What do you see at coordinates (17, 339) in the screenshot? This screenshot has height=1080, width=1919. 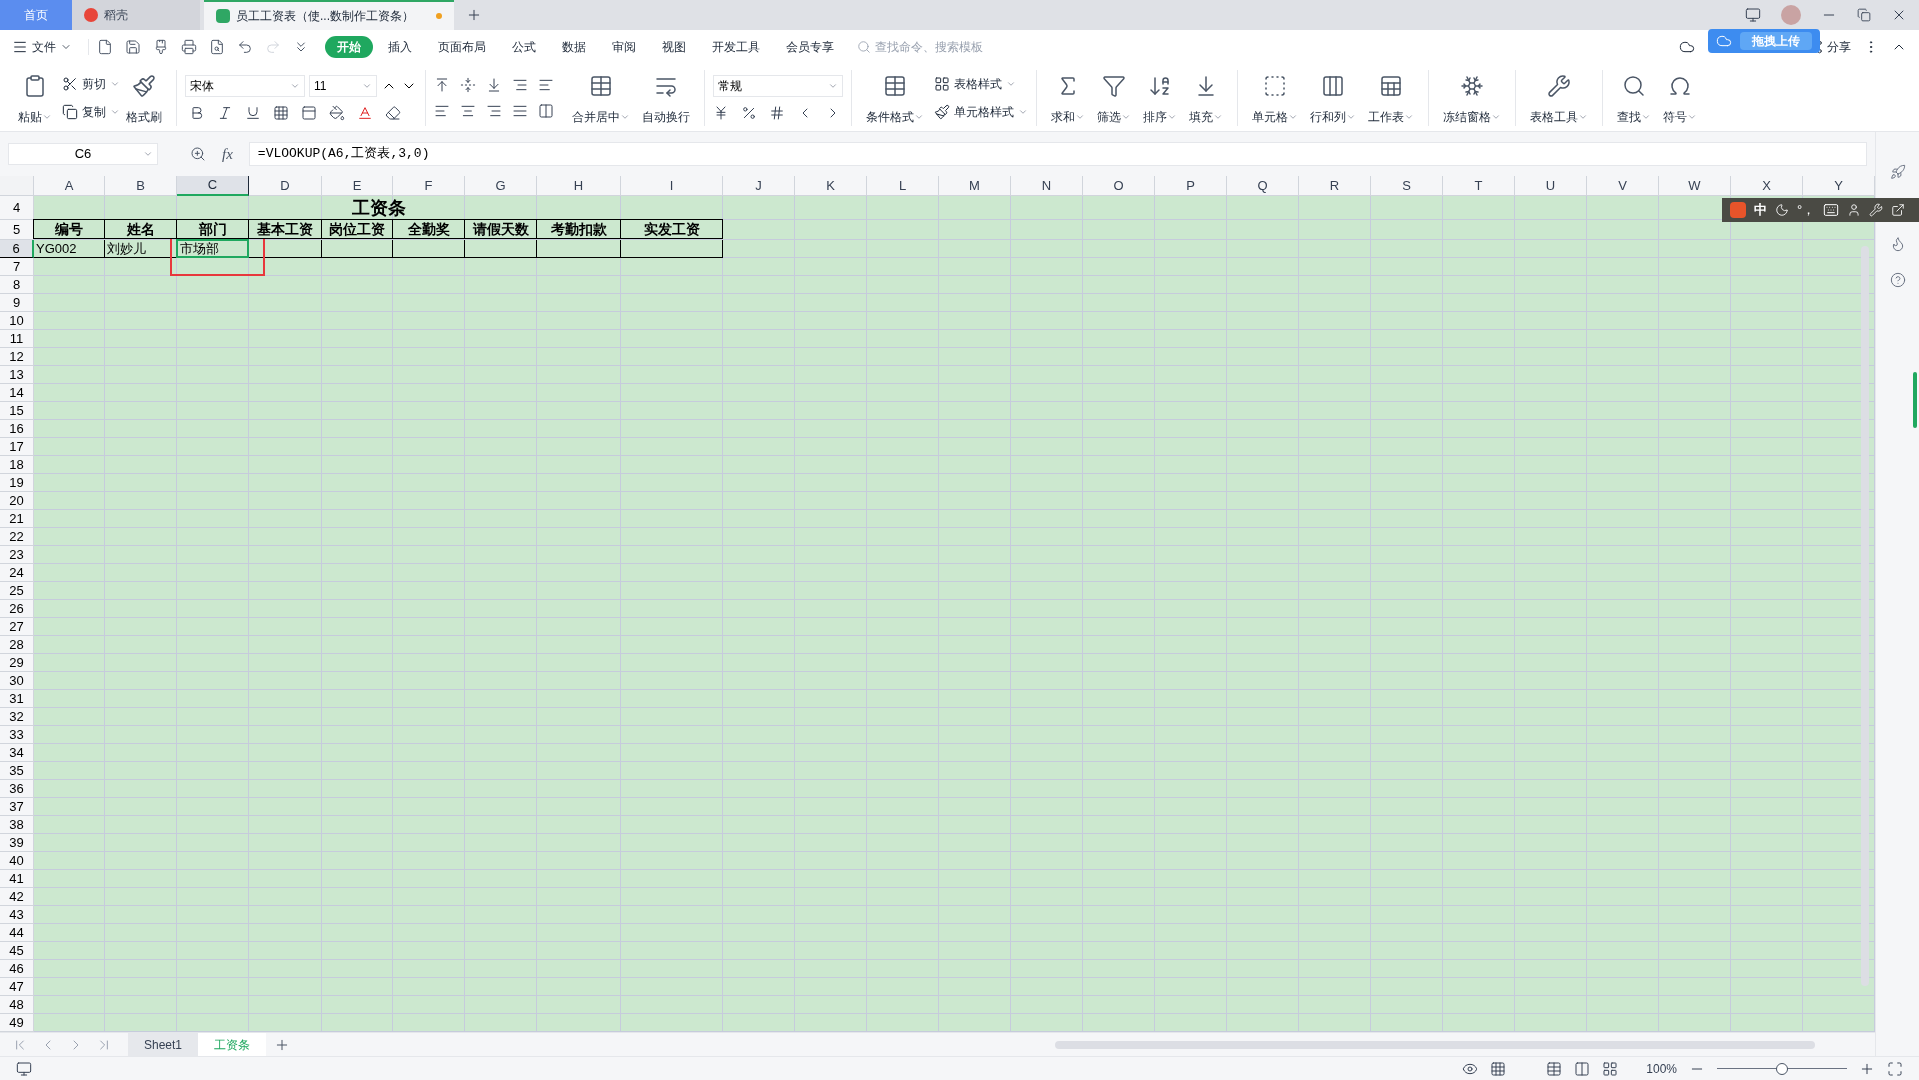 I see `row-header: 11` at bounding box center [17, 339].